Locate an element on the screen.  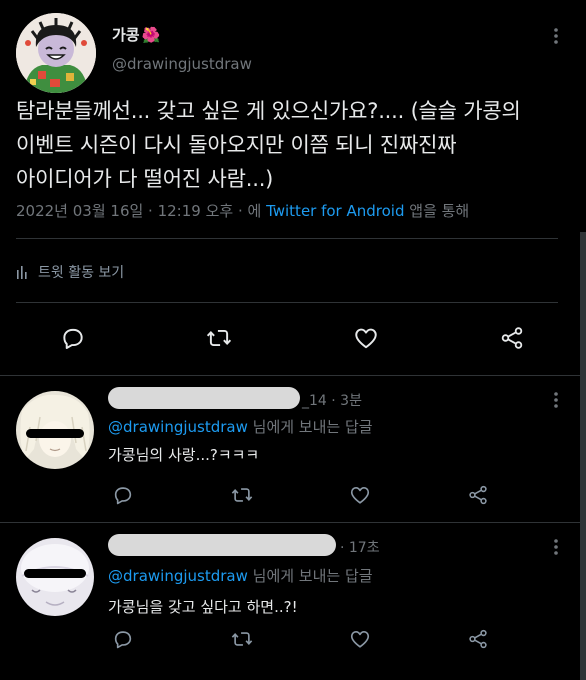
reply-text: 가콩님의 사랑...?ㅋㅋㅋ is located at coordinates (184, 455).